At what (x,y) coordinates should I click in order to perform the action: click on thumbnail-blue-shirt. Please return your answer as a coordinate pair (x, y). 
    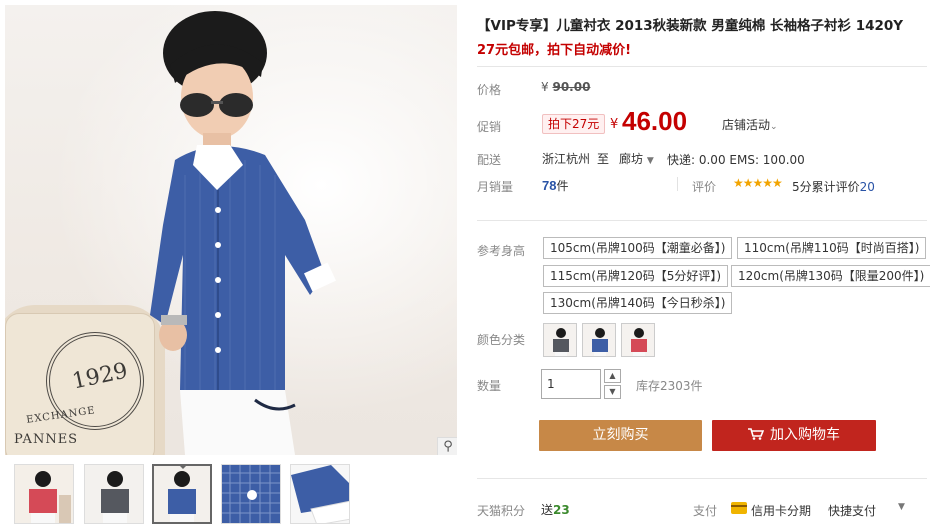
    Looking at the image, I should click on (182, 494).